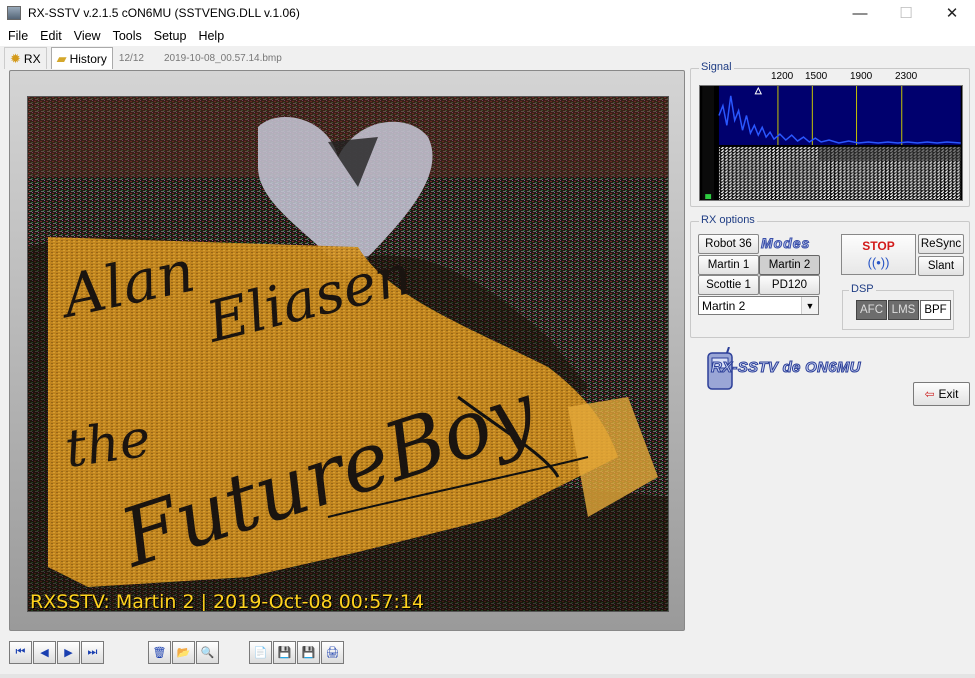 The height and width of the screenshot is (678, 975). What do you see at coordinates (903, 310) in the screenshot?
I see `lms-toggle: LMS` at bounding box center [903, 310].